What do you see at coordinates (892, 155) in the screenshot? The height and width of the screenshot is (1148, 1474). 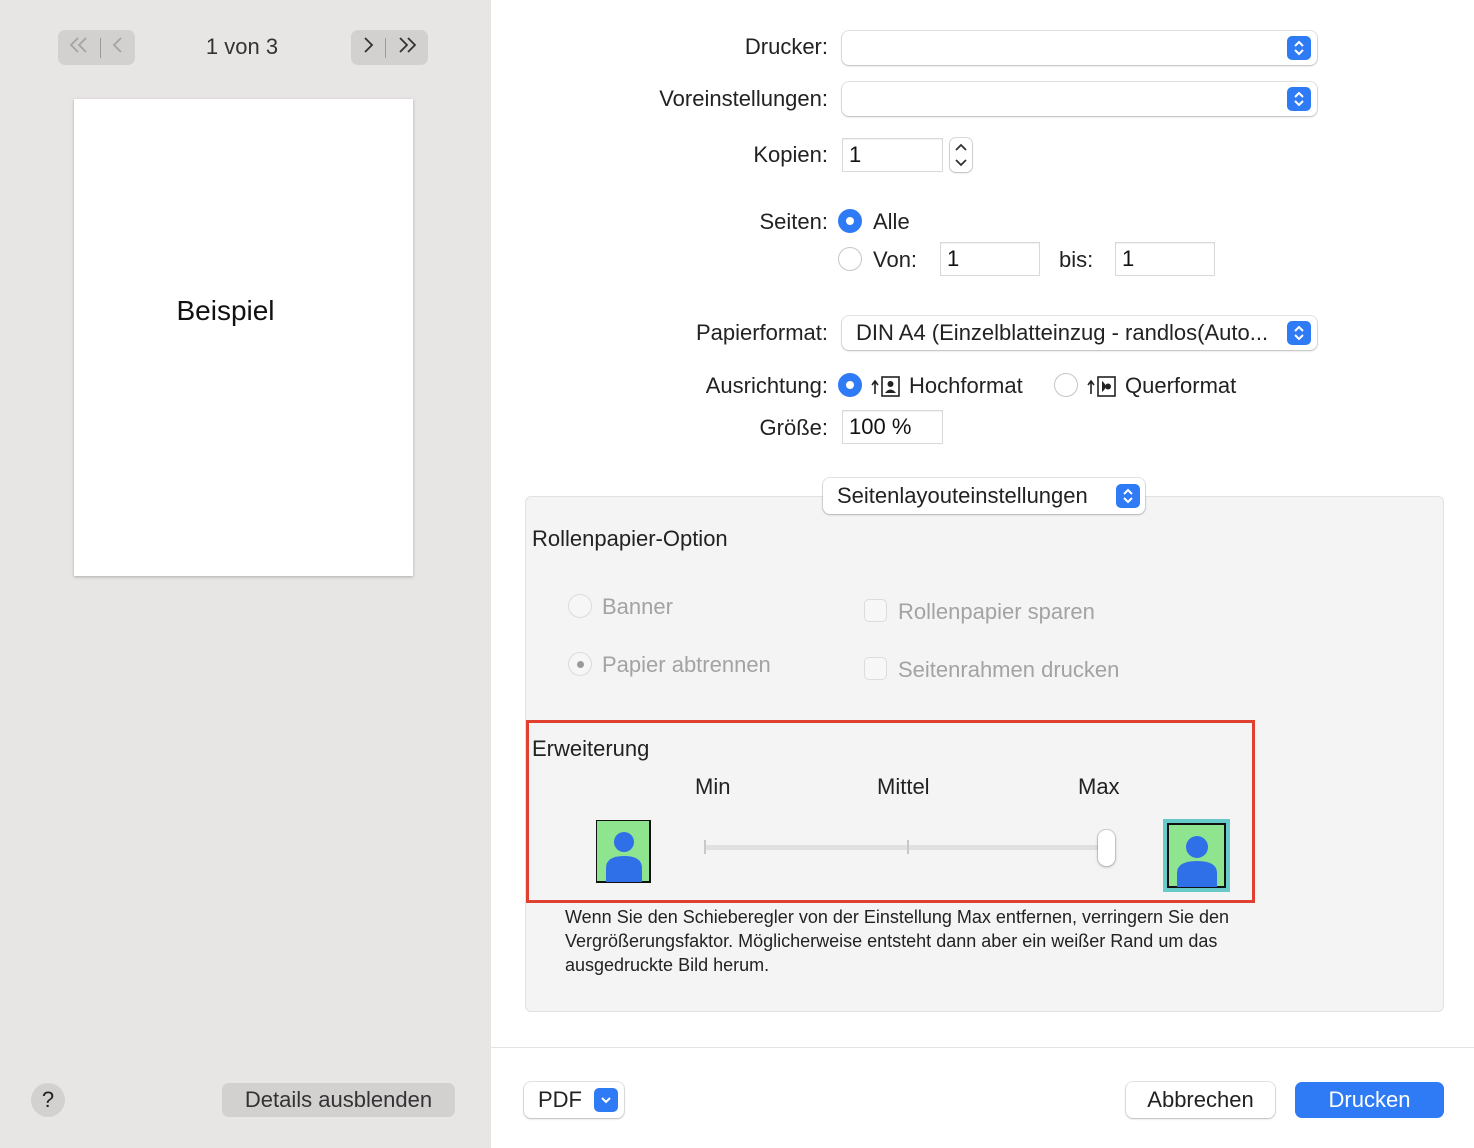 I see `copies-field: 1` at bounding box center [892, 155].